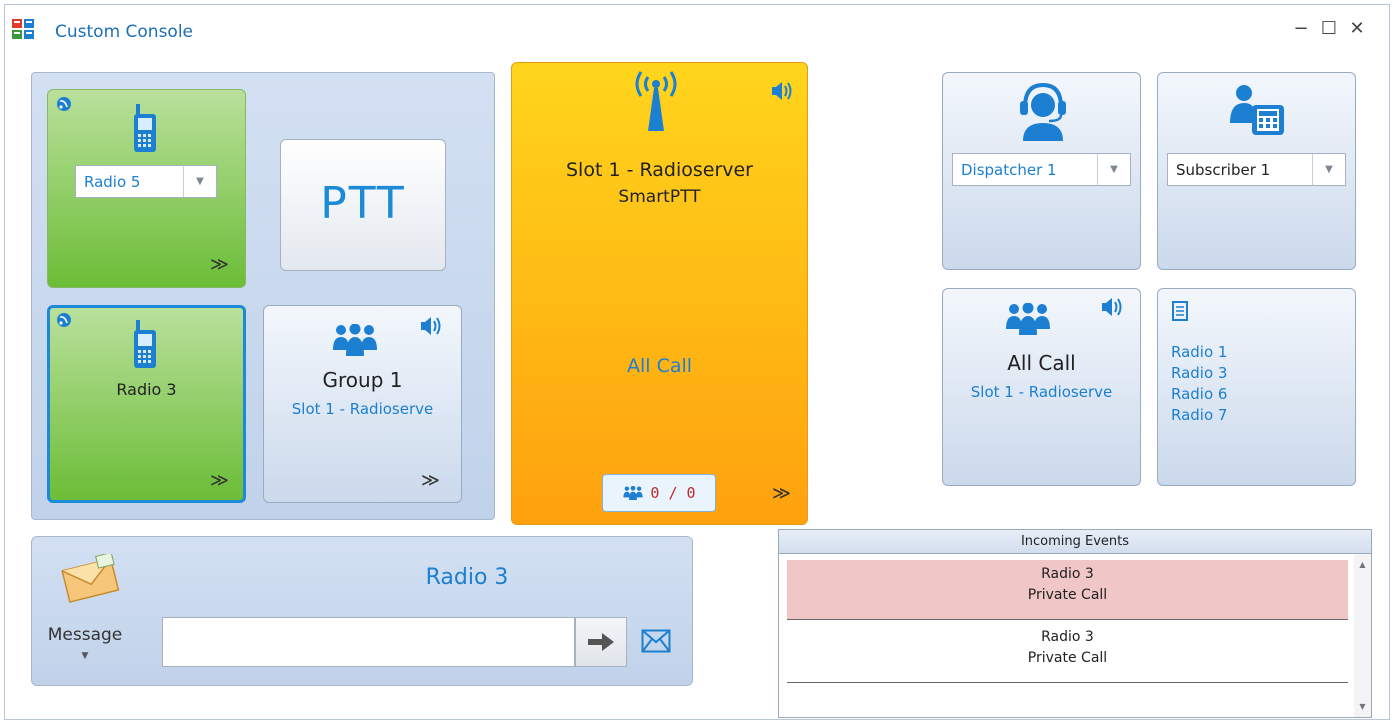  I want to click on subscriber-tile: Subscriber 1 ▼, so click(1256, 171).